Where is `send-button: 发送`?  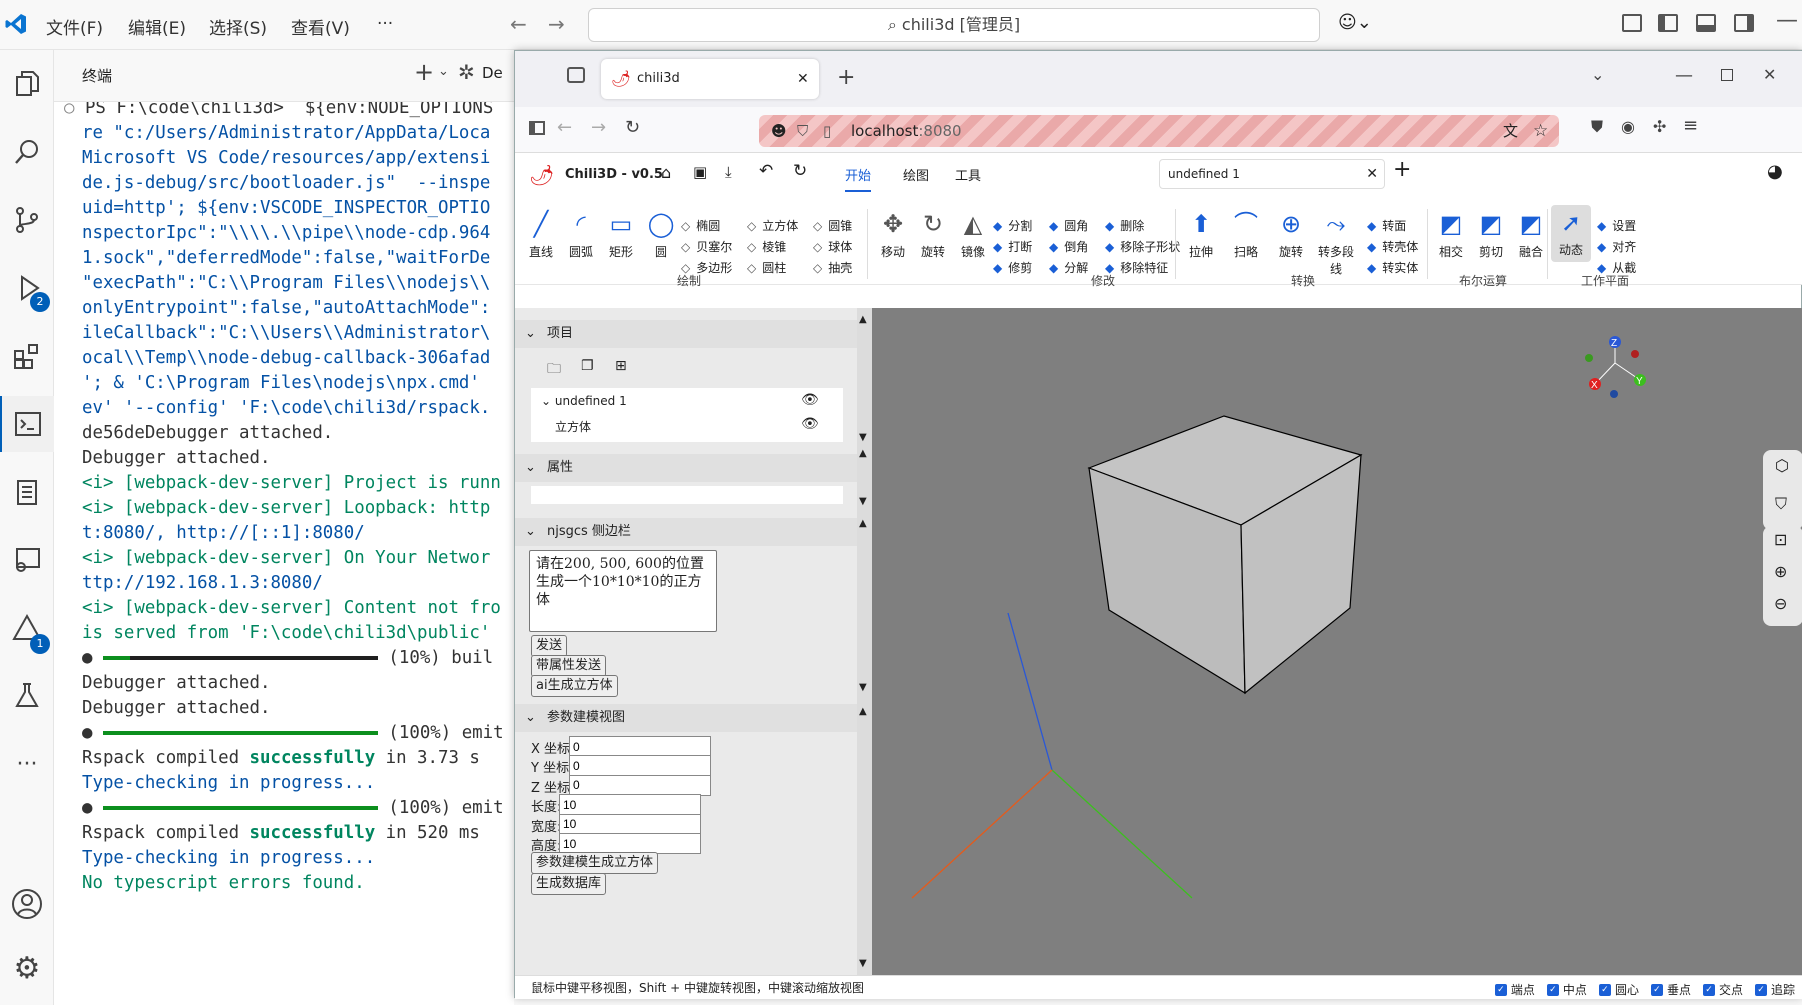 send-button: 发送 is located at coordinates (549, 646).